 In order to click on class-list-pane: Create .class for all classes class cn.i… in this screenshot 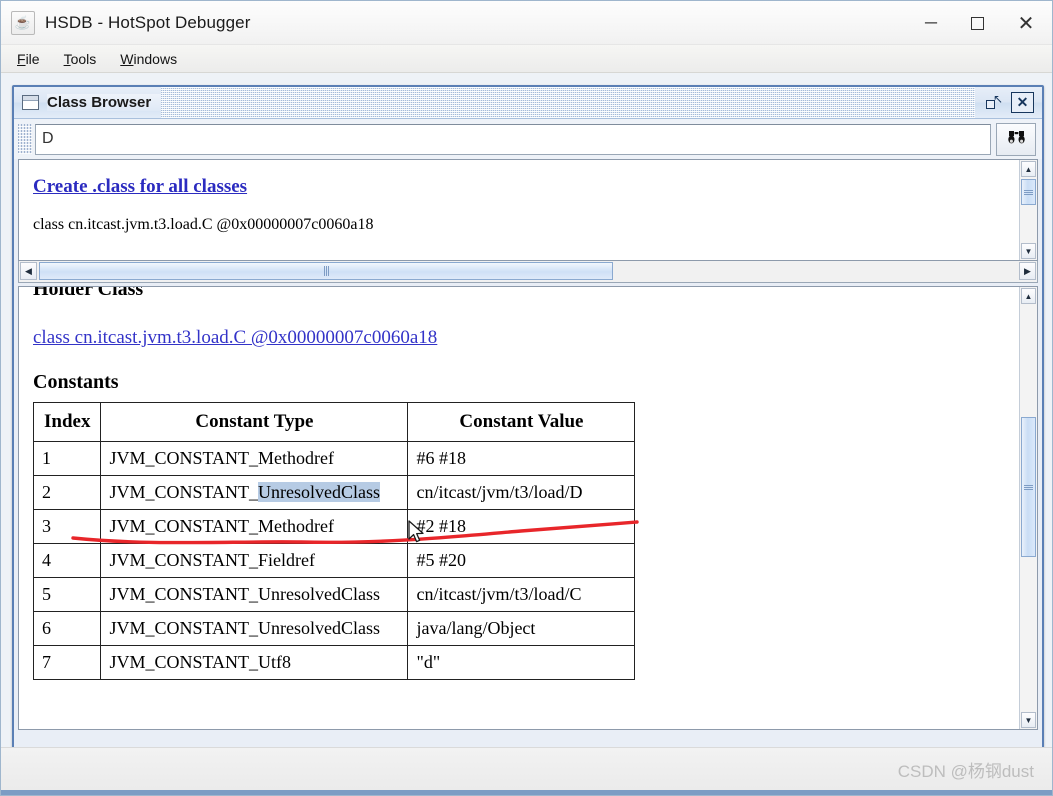, I will do `click(528, 210)`.